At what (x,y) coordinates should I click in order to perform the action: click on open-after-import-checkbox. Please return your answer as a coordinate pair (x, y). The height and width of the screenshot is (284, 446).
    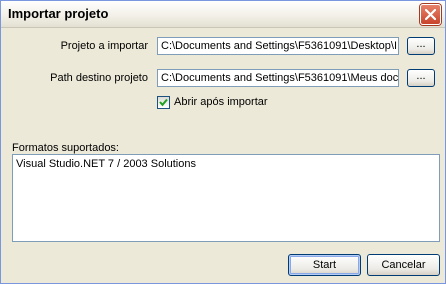
    Looking at the image, I should click on (163, 102).